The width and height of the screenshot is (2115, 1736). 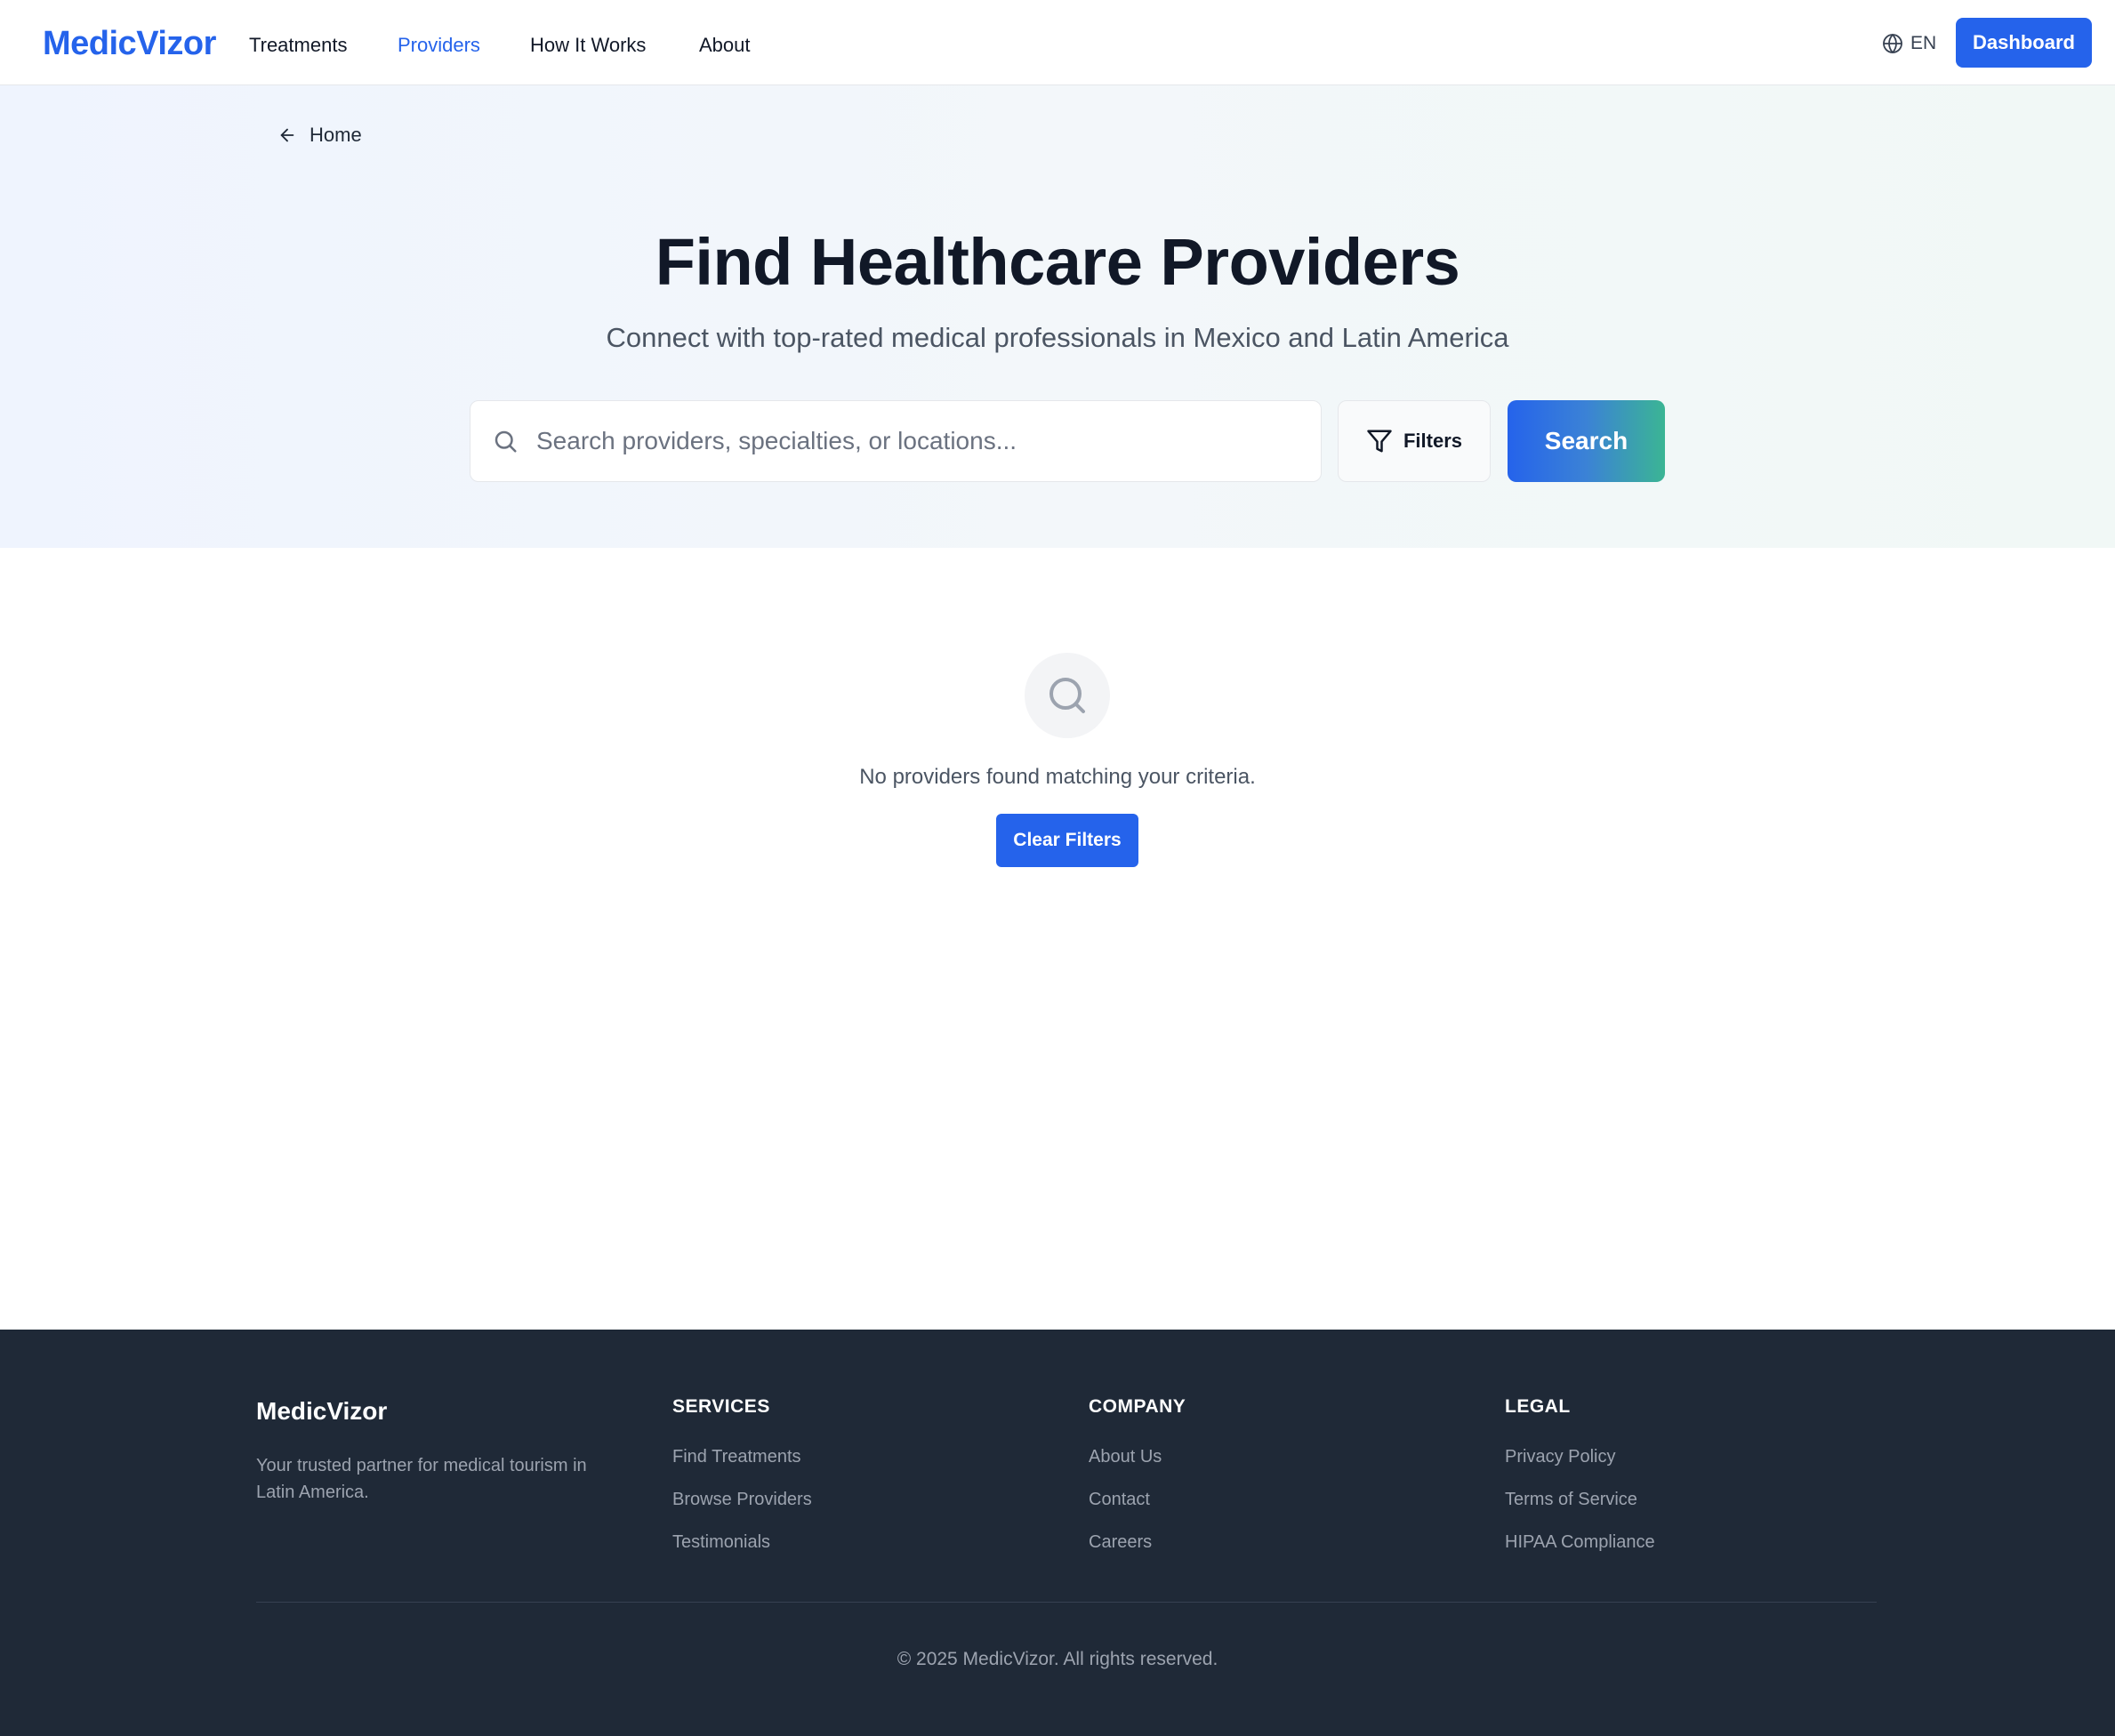 I want to click on footer-link-contact: Contact, so click(x=1266, y=1499).